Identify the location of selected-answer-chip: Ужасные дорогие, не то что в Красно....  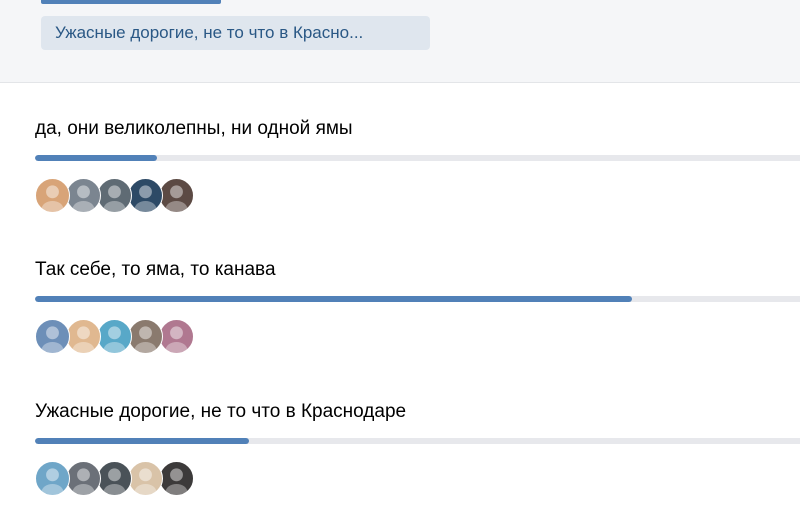
(235, 33).